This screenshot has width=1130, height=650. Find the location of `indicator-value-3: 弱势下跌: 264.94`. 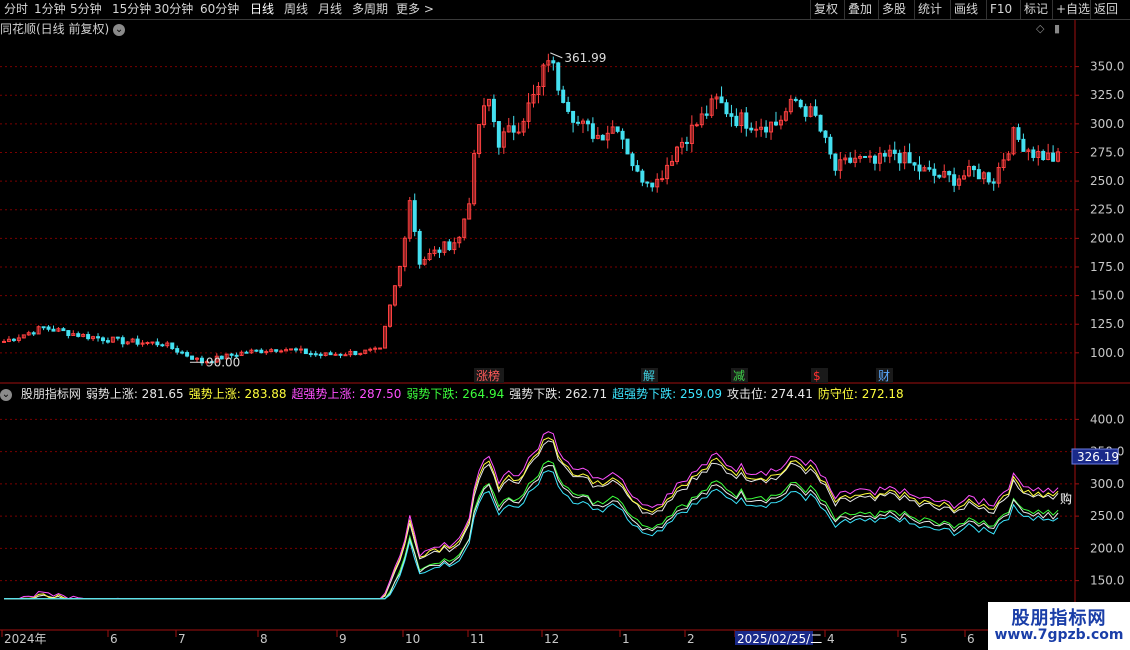

indicator-value-3: 弱势下跌: 264.94 is located at coordinates (455, 394).